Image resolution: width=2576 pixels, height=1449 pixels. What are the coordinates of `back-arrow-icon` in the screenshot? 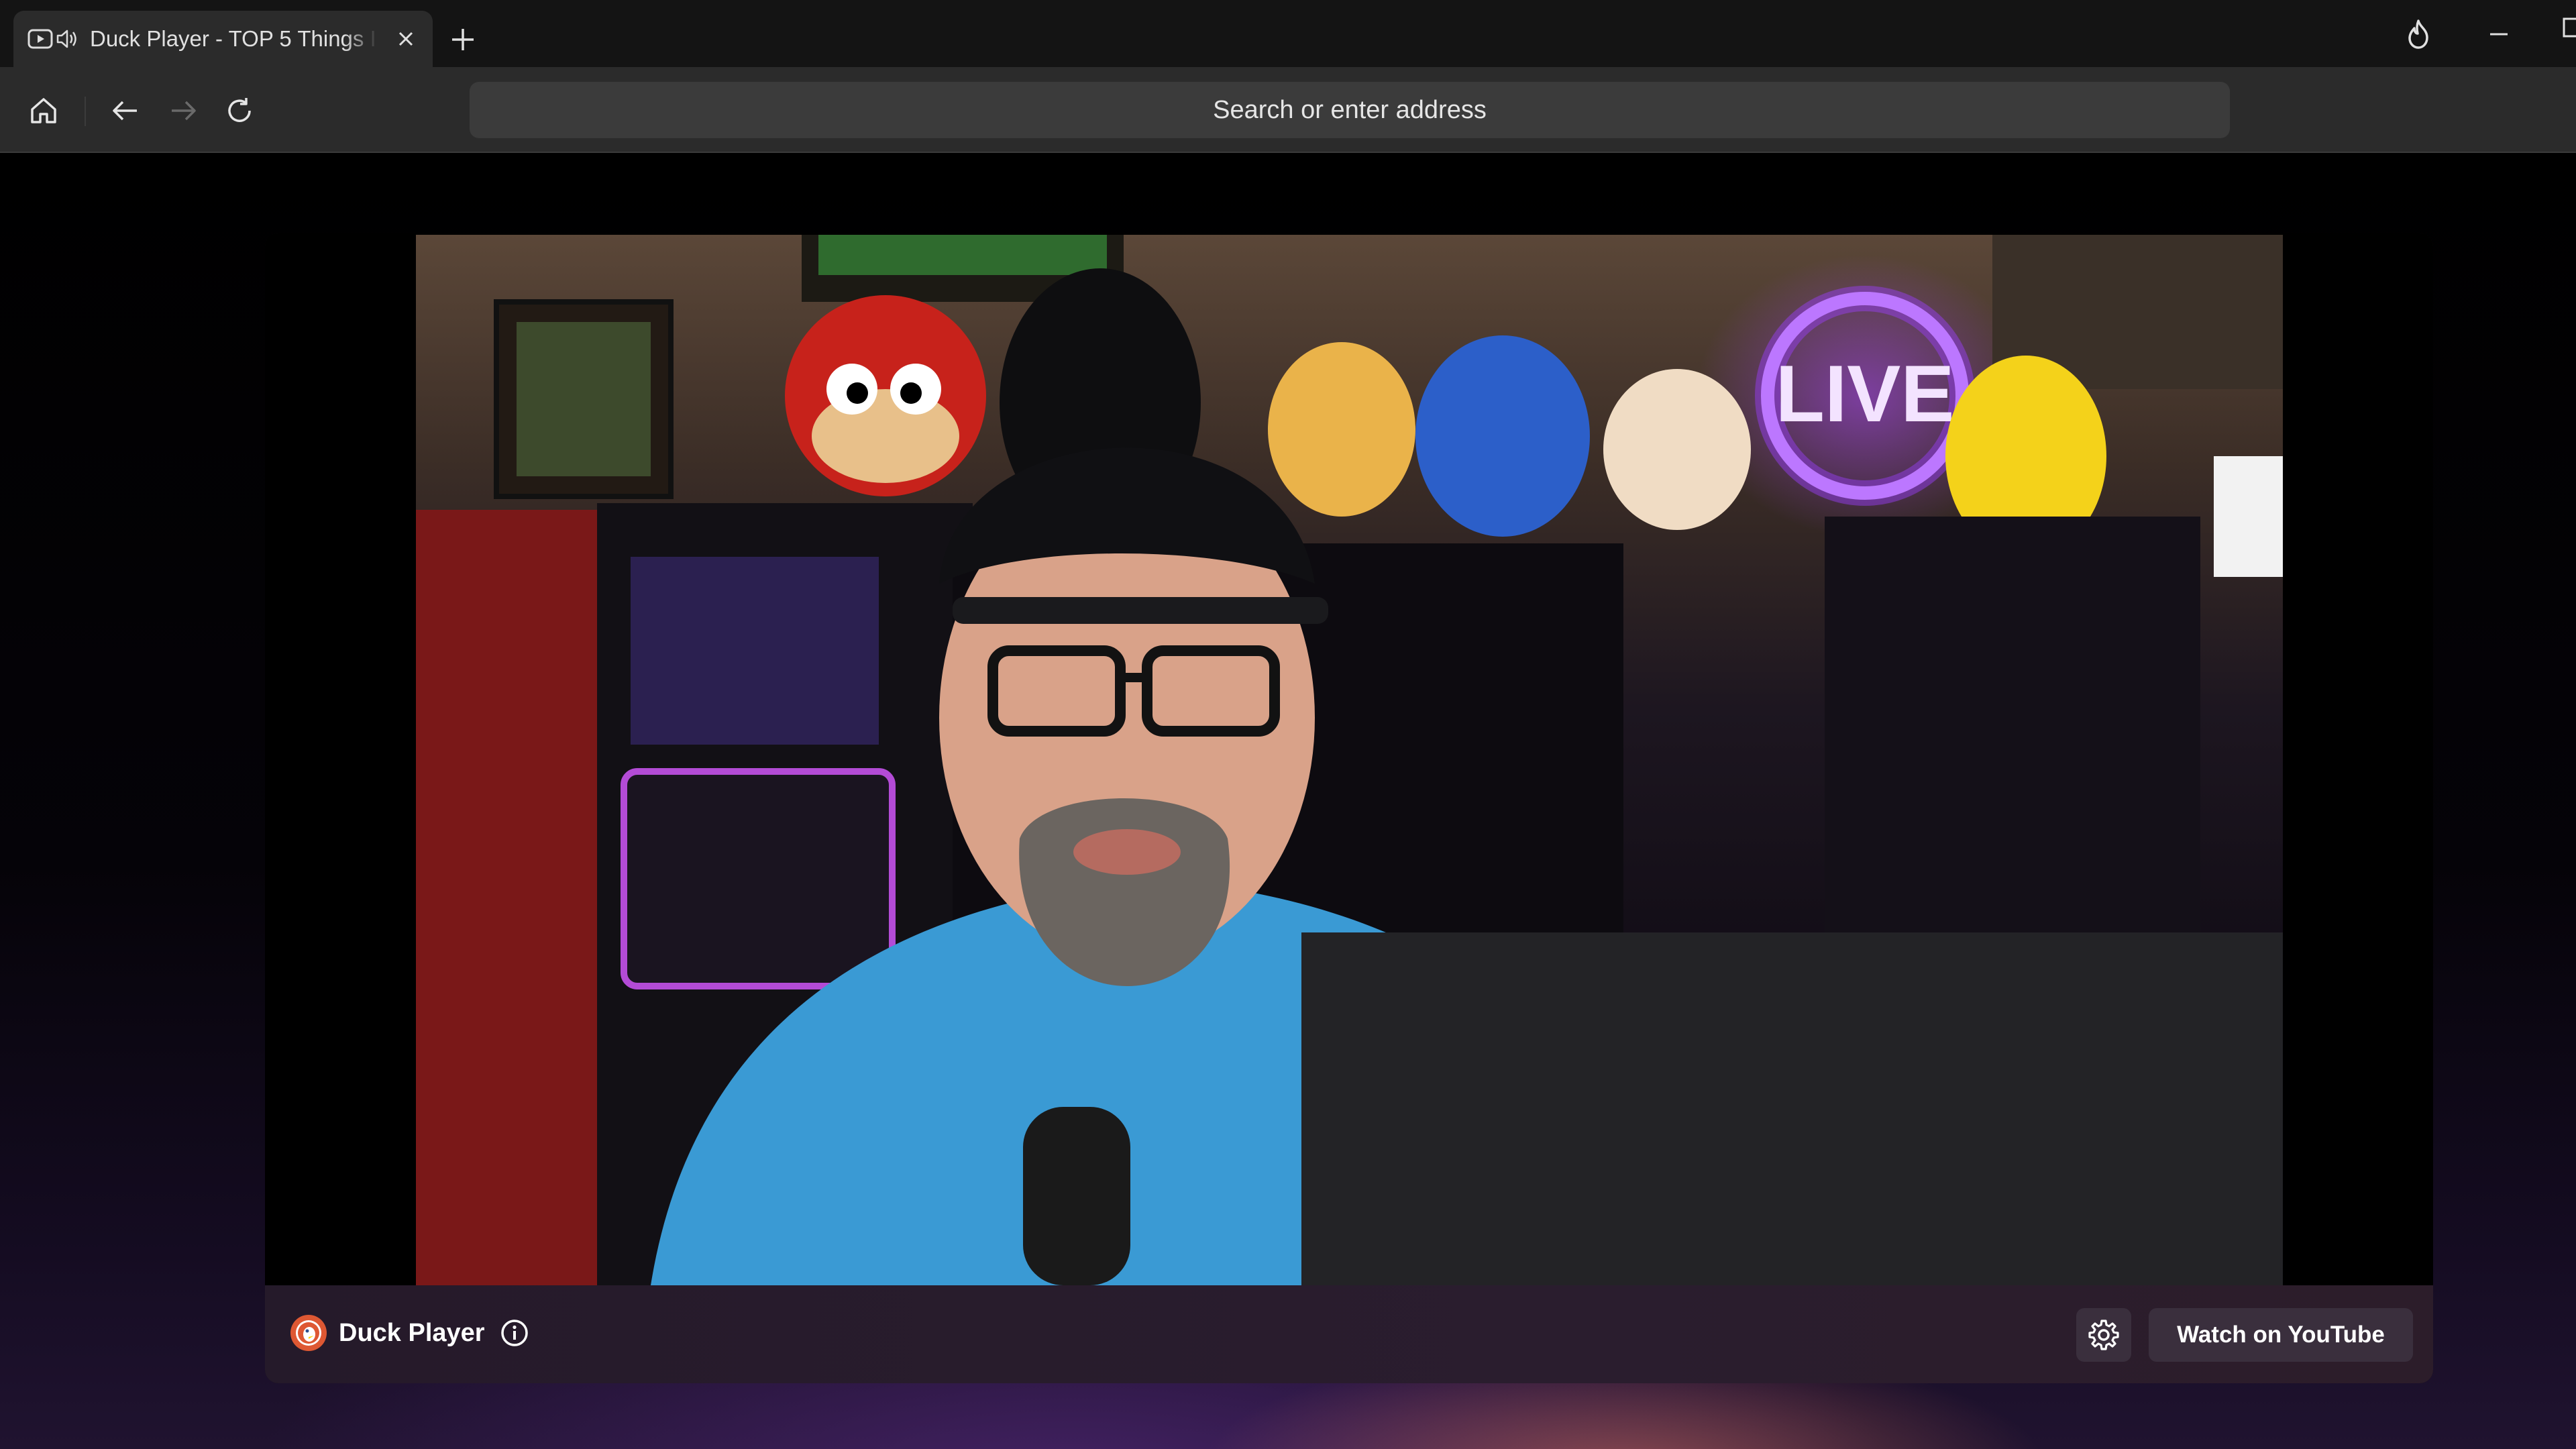 It's located at (125, 111).